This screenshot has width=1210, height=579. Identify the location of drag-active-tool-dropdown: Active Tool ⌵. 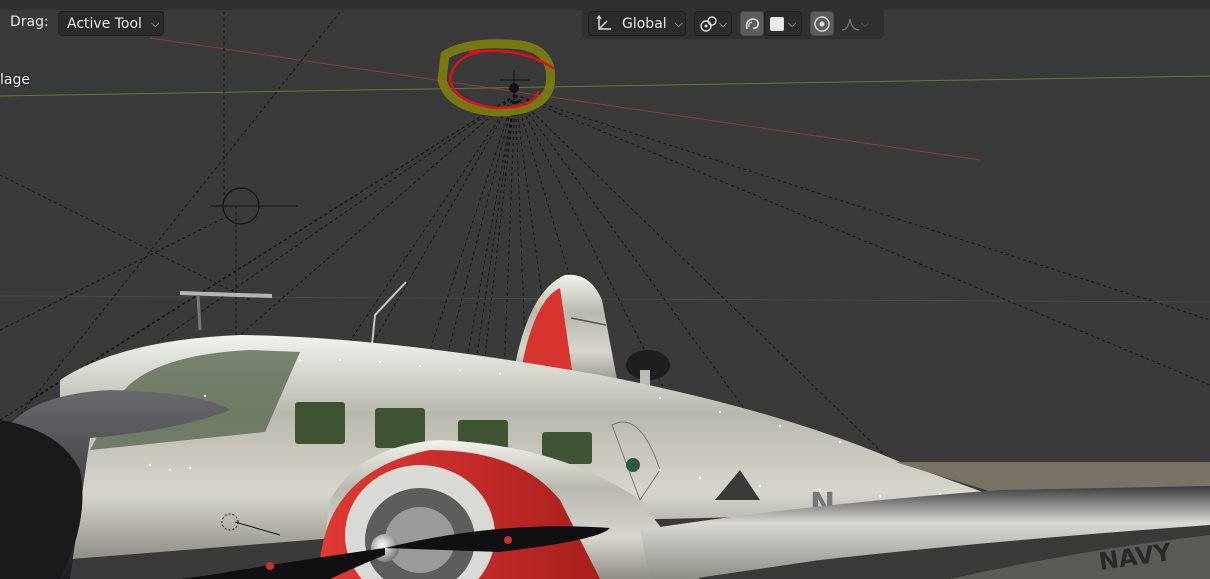
(111, 23).